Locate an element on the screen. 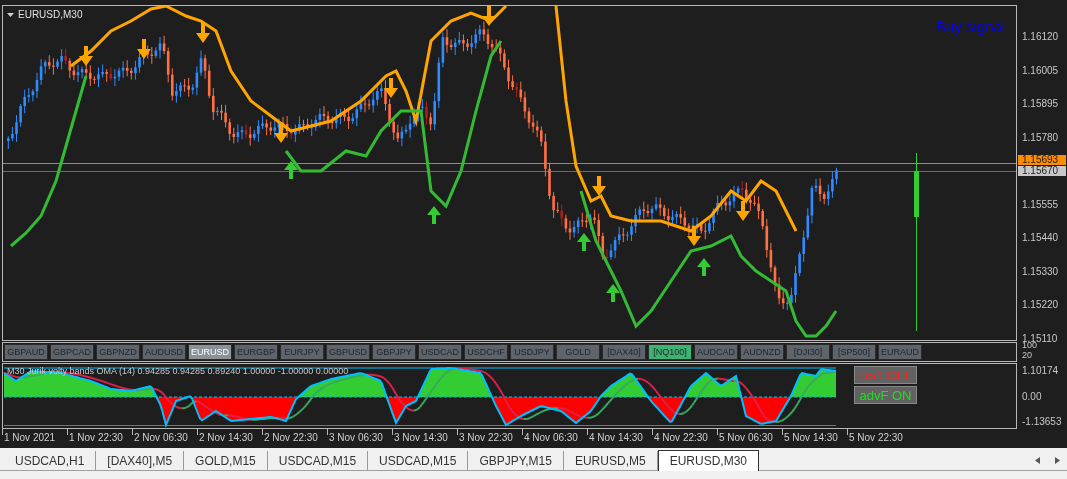 This screenshot has width=1067, height=479. symbol-button: AUDUSD is located at coordinates (164, 352).